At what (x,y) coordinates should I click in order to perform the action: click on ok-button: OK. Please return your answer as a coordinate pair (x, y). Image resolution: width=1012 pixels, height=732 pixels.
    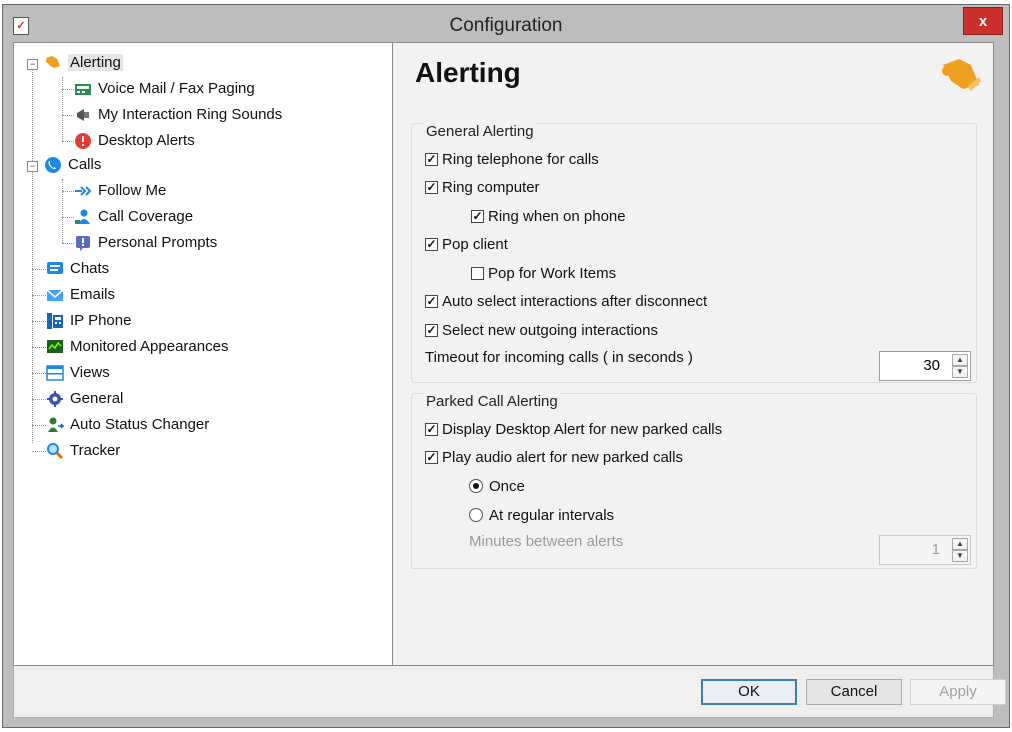
    Looking at the image, I should click on (749, 692).